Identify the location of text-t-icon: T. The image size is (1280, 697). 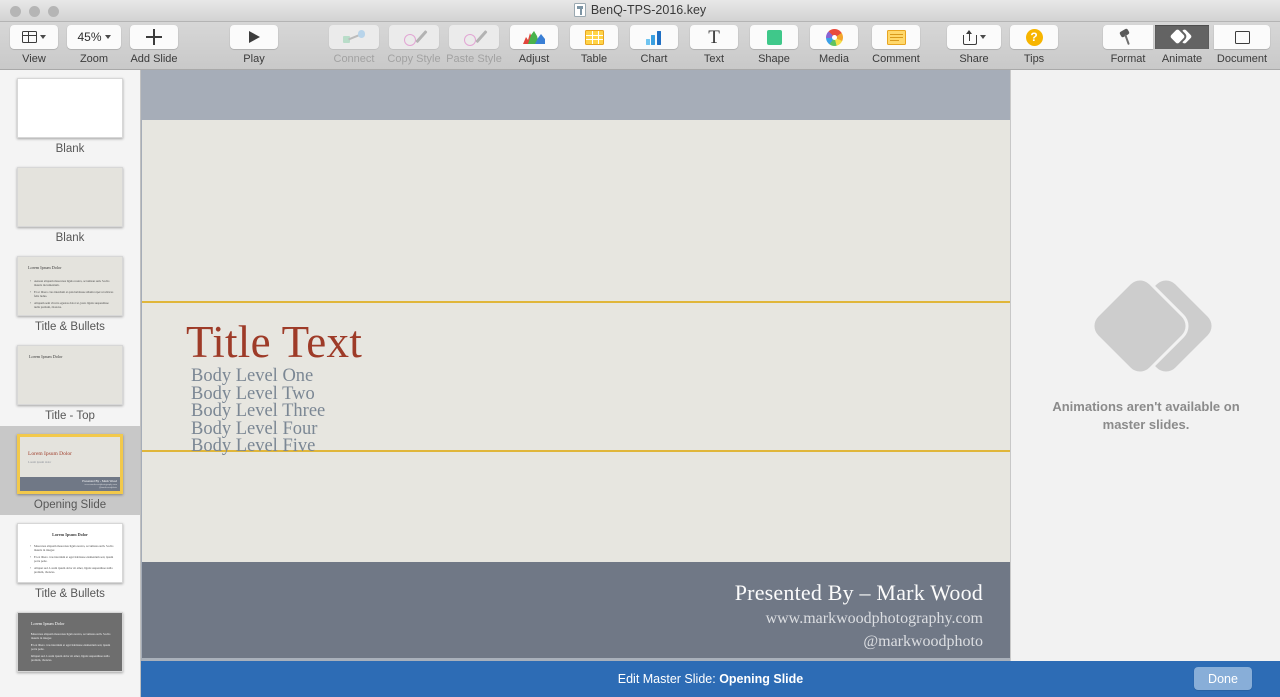
(714, 37).